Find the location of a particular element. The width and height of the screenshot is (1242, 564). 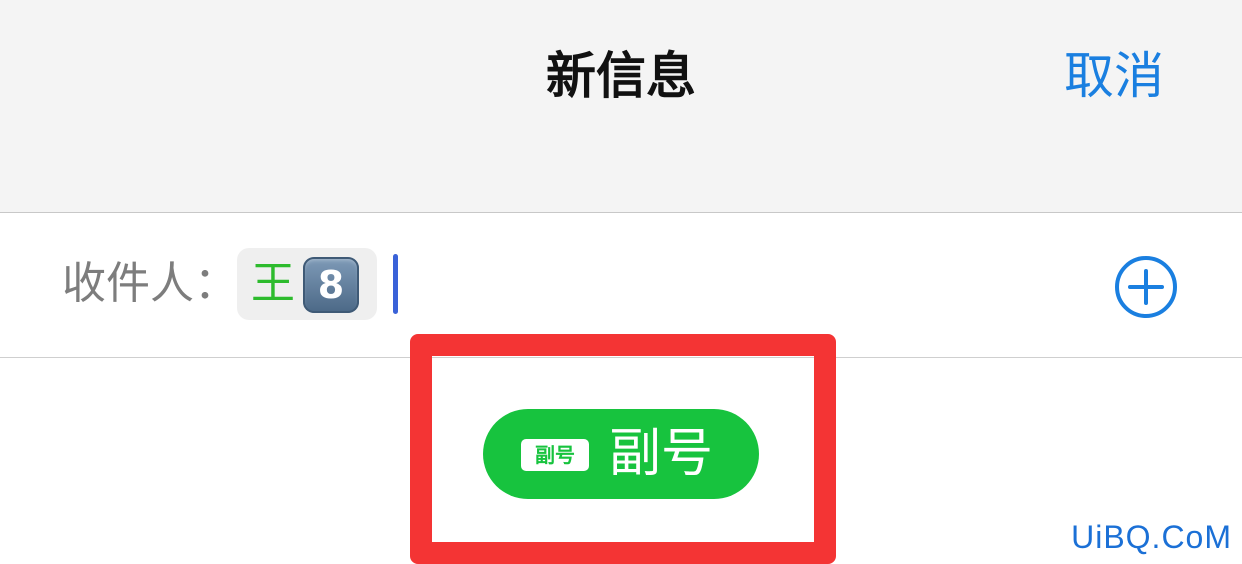

keycap-digit-icon: 8 is located at coordinates (331, 285).